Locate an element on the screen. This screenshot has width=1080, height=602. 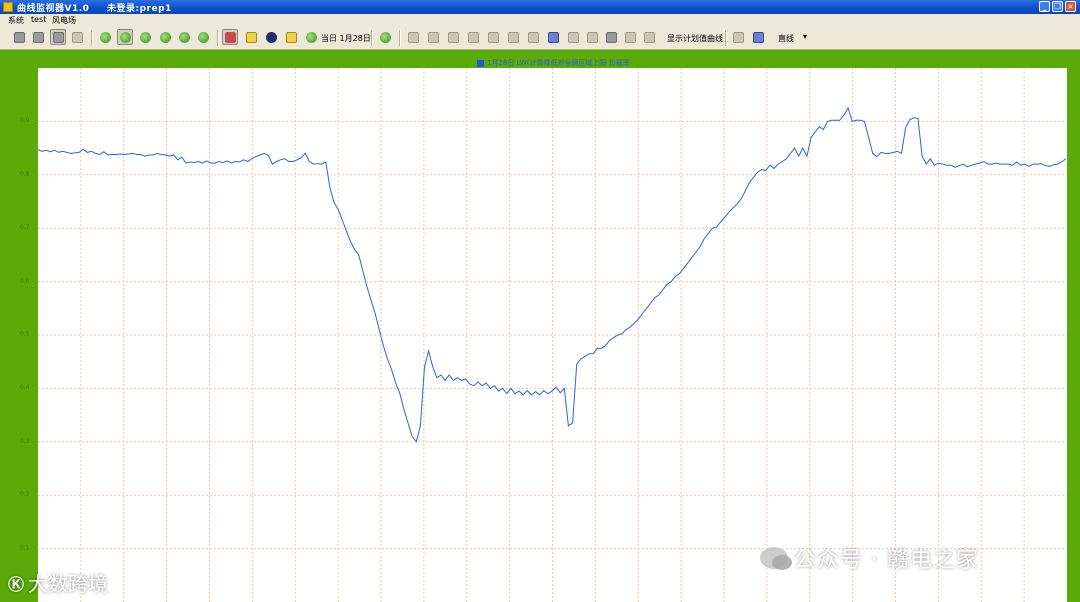
menu-system: 系统 is located at coordinates (16, 20).